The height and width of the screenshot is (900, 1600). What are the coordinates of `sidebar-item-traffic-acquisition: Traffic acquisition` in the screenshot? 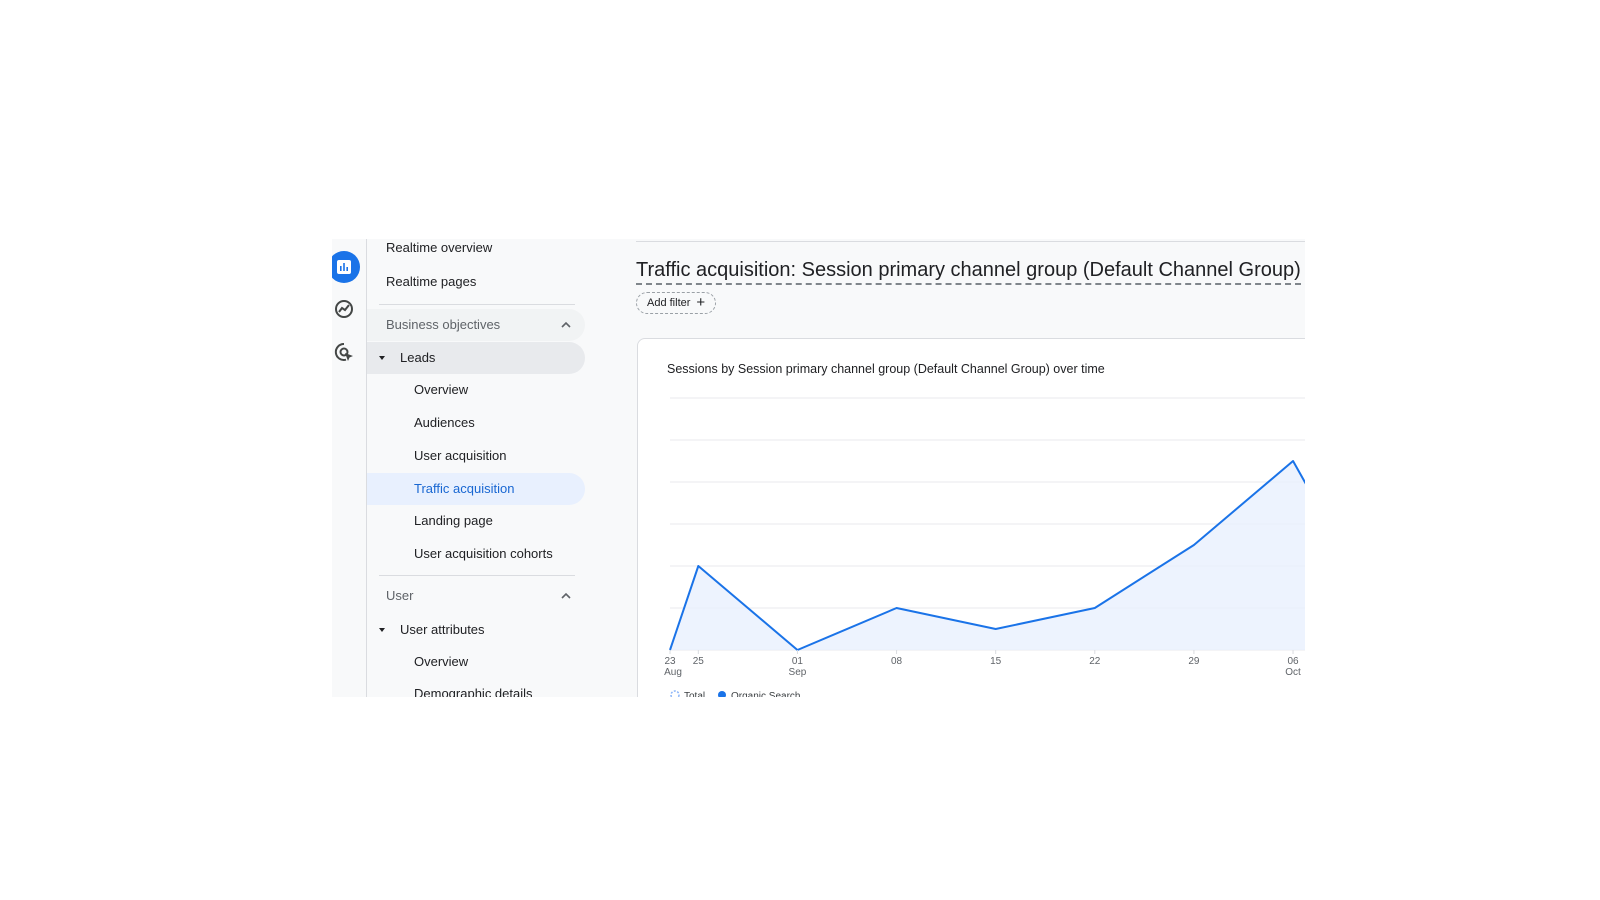 It's located at (476, 489).